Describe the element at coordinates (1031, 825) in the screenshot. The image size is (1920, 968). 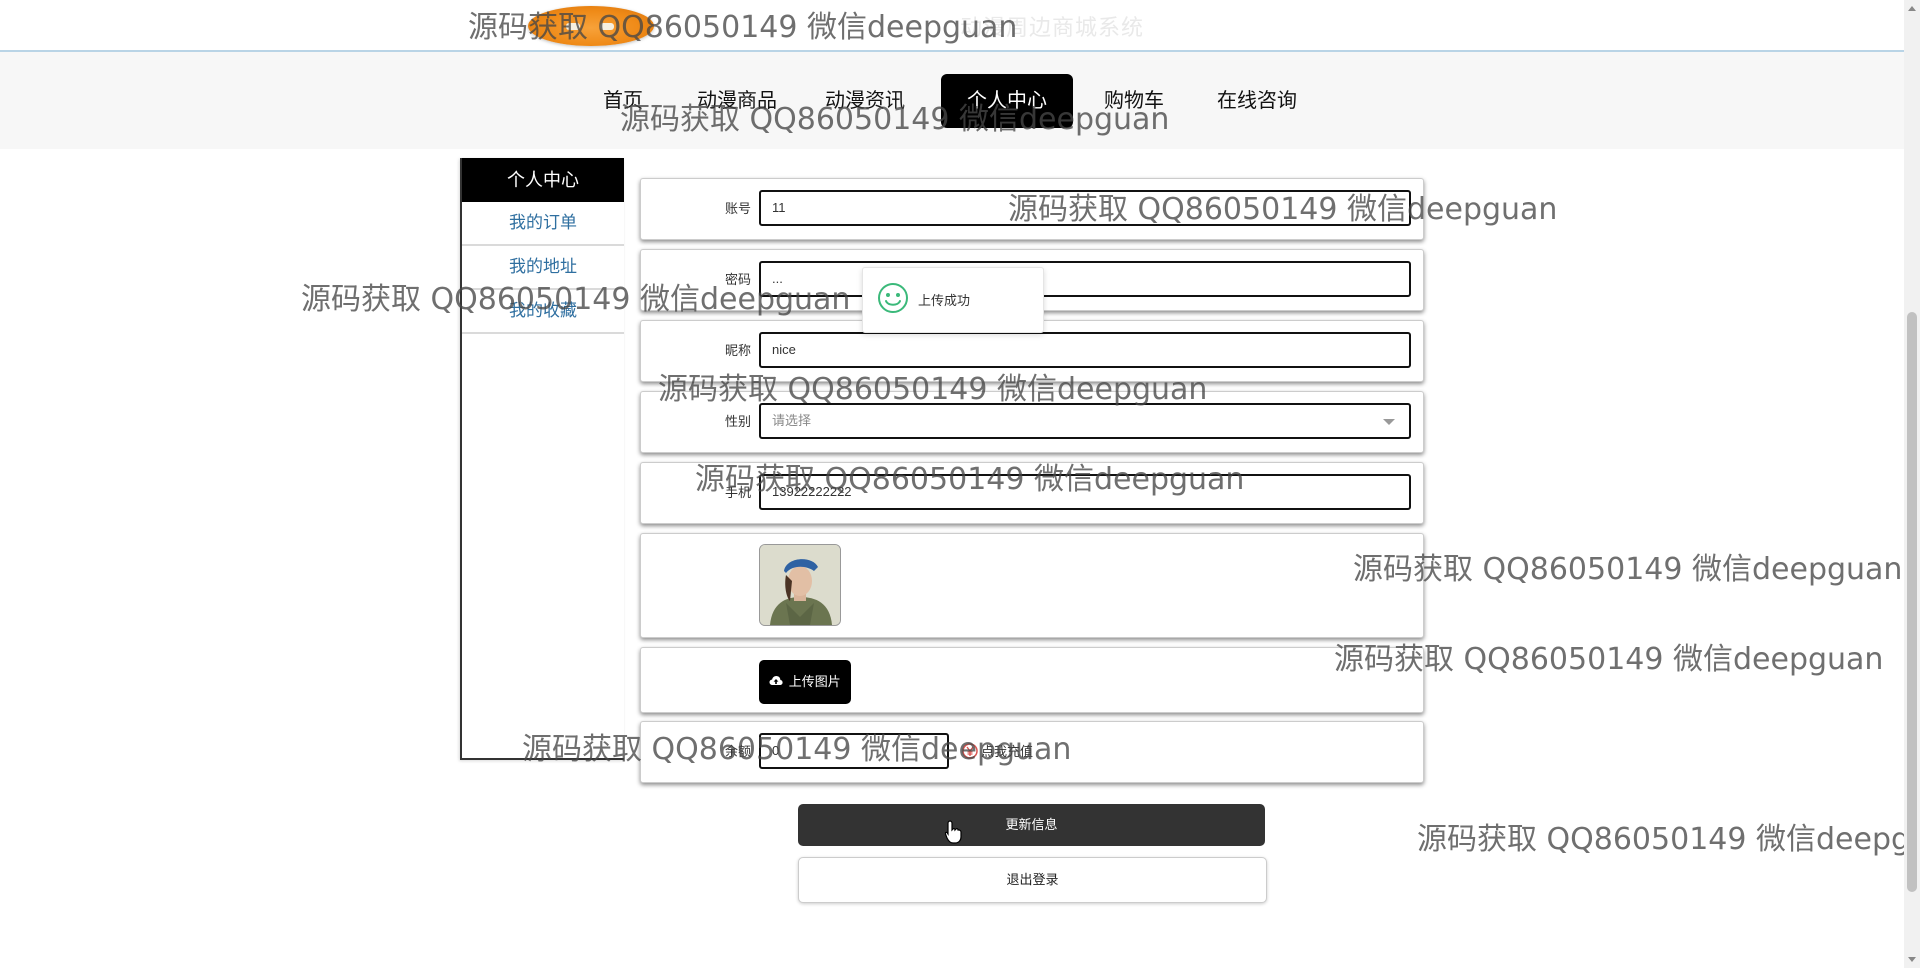
I see `update-info-button: 更新信息` at that location.